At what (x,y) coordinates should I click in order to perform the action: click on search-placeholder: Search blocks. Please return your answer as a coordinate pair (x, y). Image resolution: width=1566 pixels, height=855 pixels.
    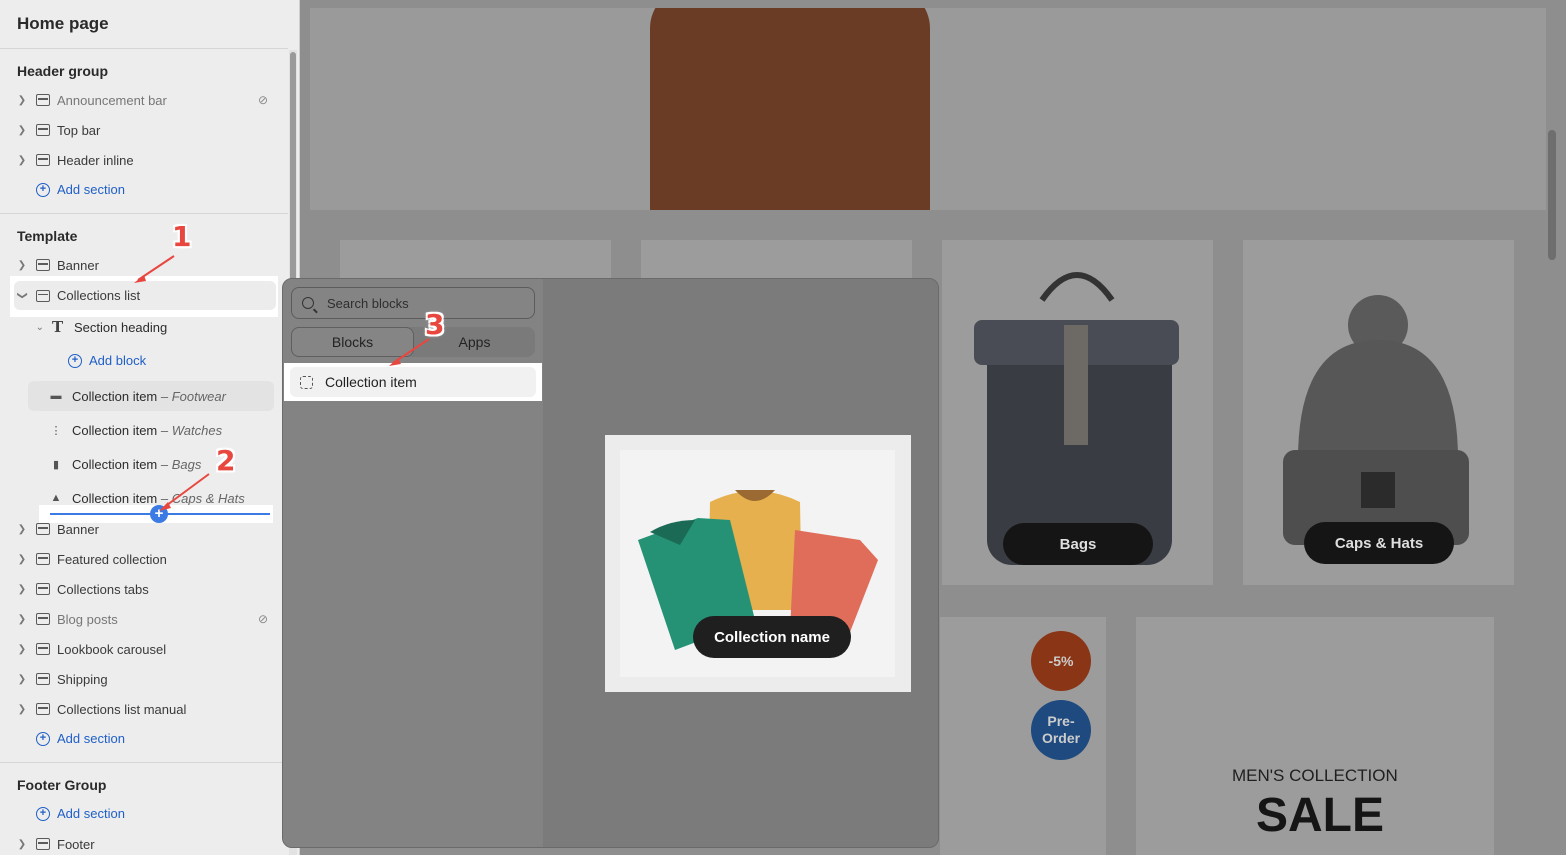
    Looking at the image, I should click on (368, 303).